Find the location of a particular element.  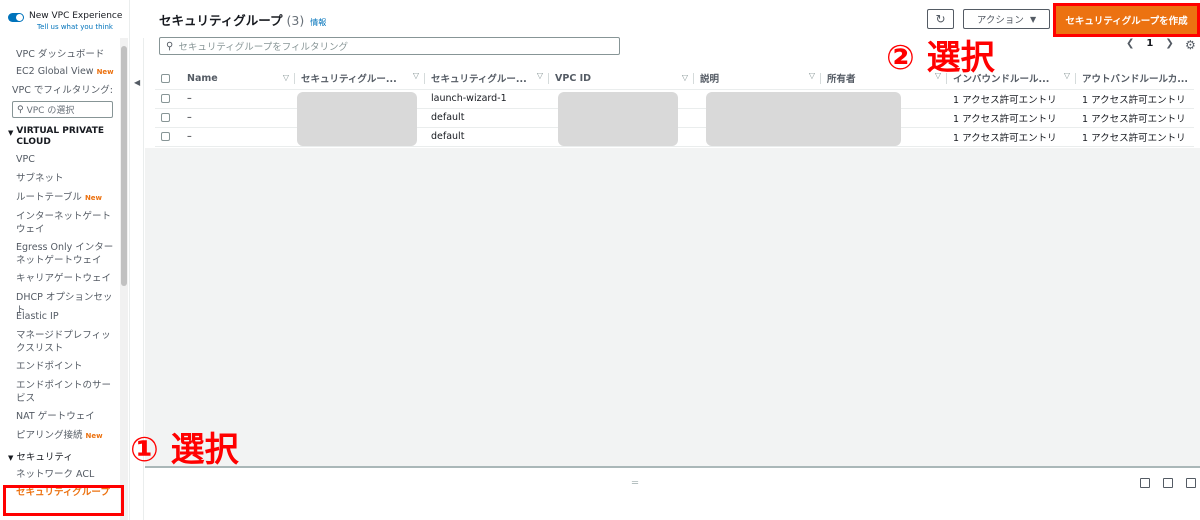

sidebar-item-egress-only-gateways: Egress Only インターネットゲートウェイ is located at coordinates (61, 256).